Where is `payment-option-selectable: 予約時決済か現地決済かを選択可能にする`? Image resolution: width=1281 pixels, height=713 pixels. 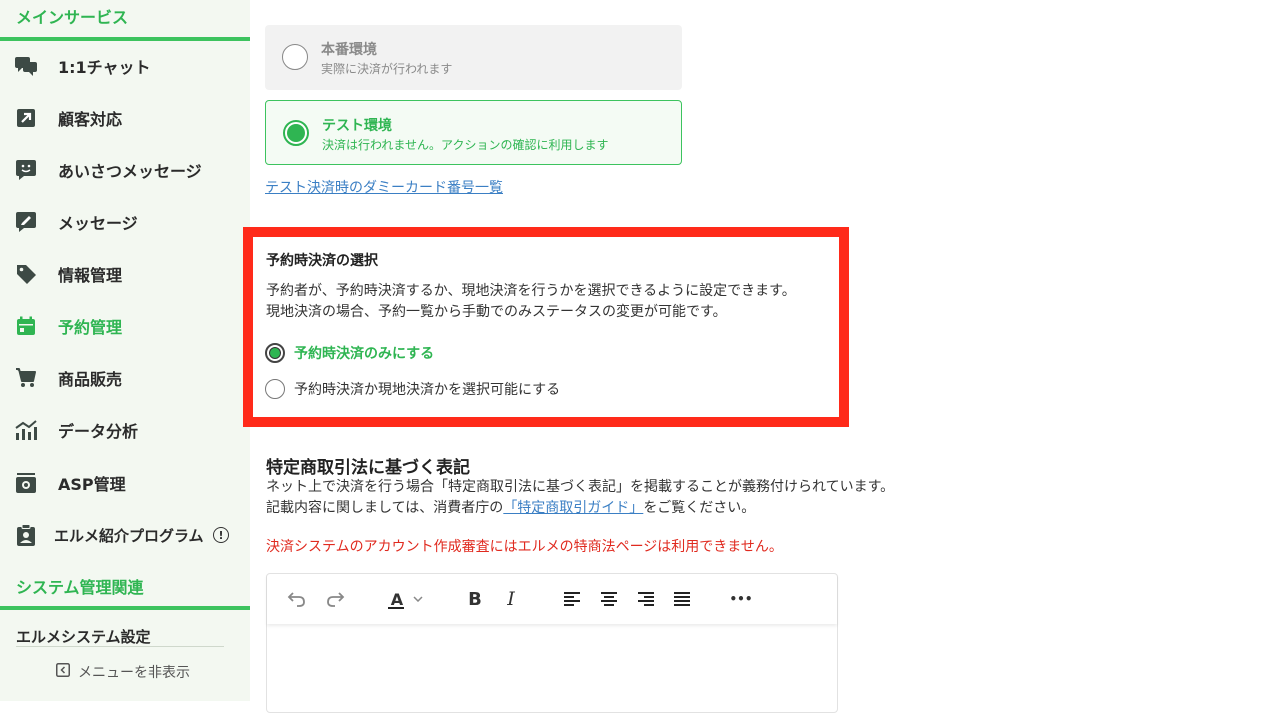 payment-option-selectable: 予約時決済か現地決済かを選択可能にする is located at coordinates (412, 389).